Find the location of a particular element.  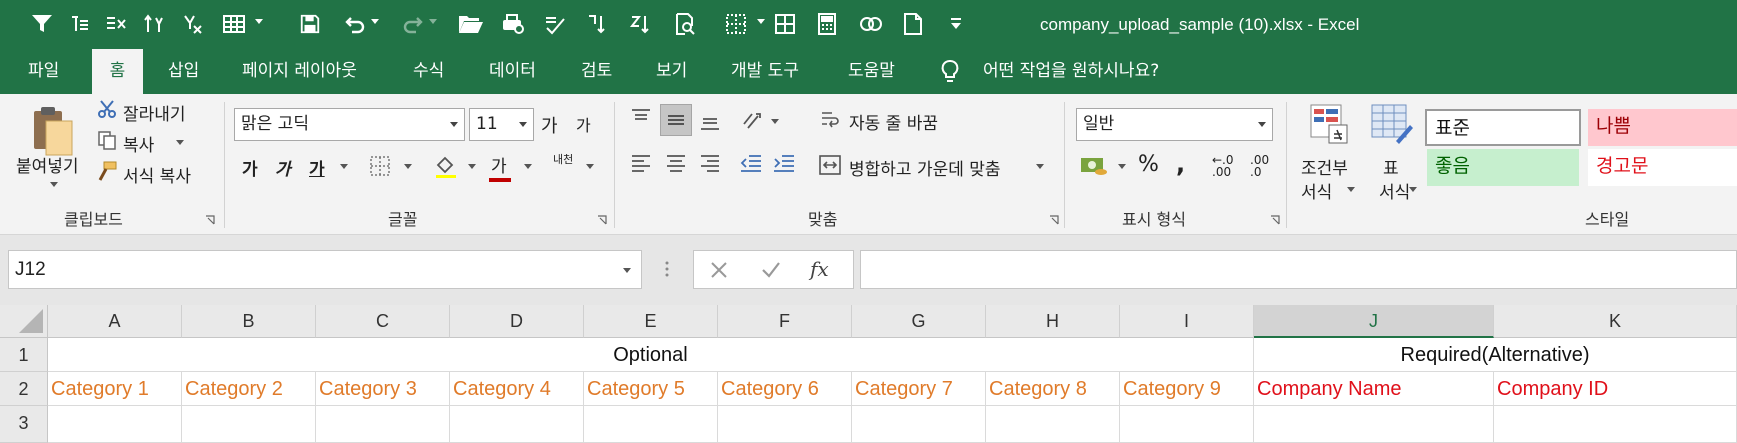

paste-button: 붙여넣기 is located at coordinates (47, 164).